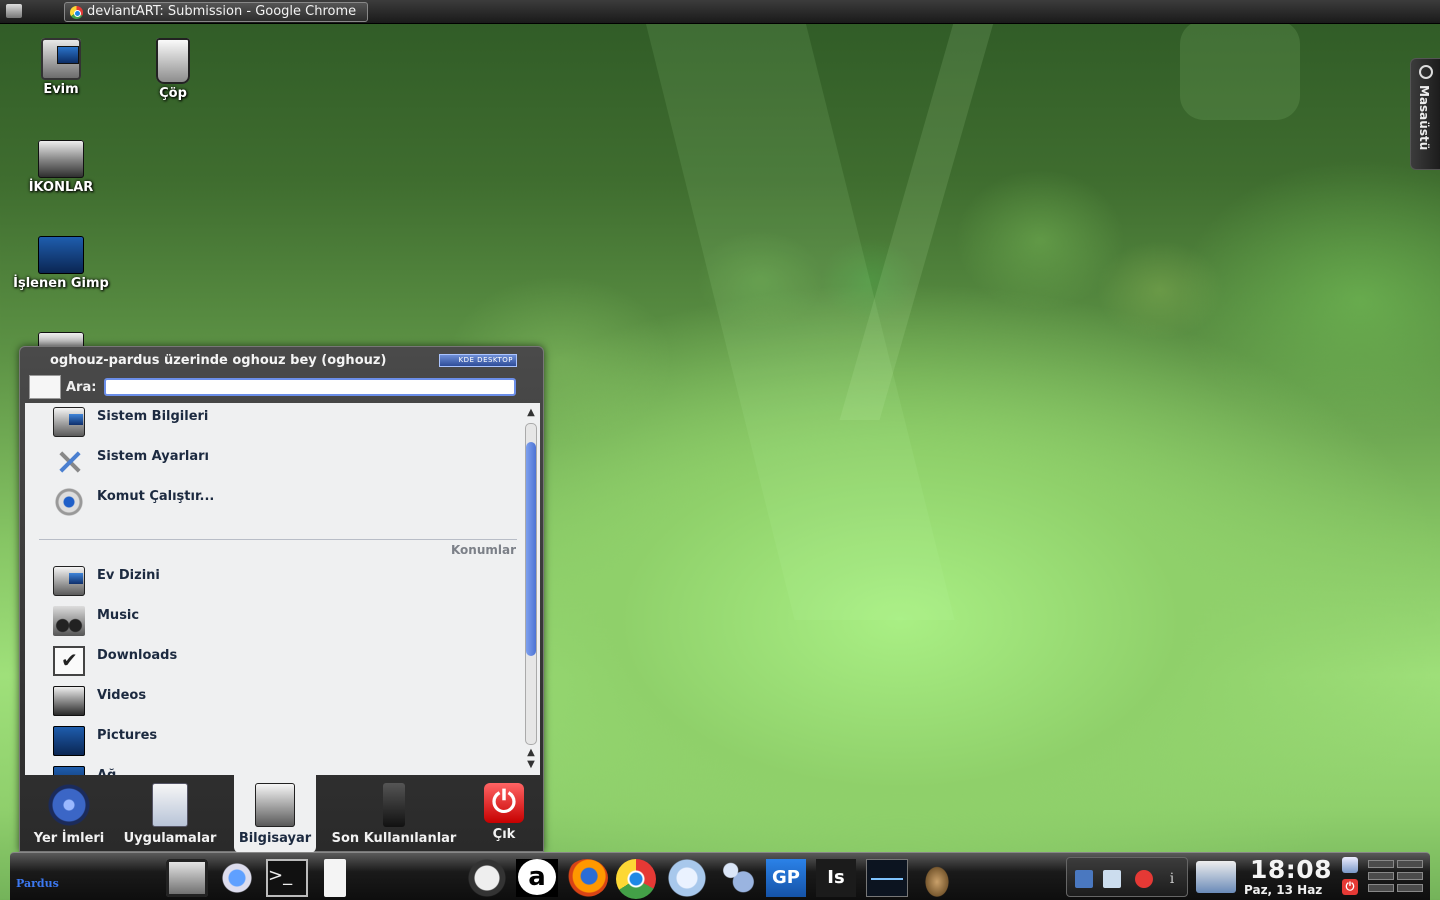  What do you see at coordinates (173, 93) in the screenshot?
I see `desktop-icon-label: Çöp` at bounding box center [173, 93].